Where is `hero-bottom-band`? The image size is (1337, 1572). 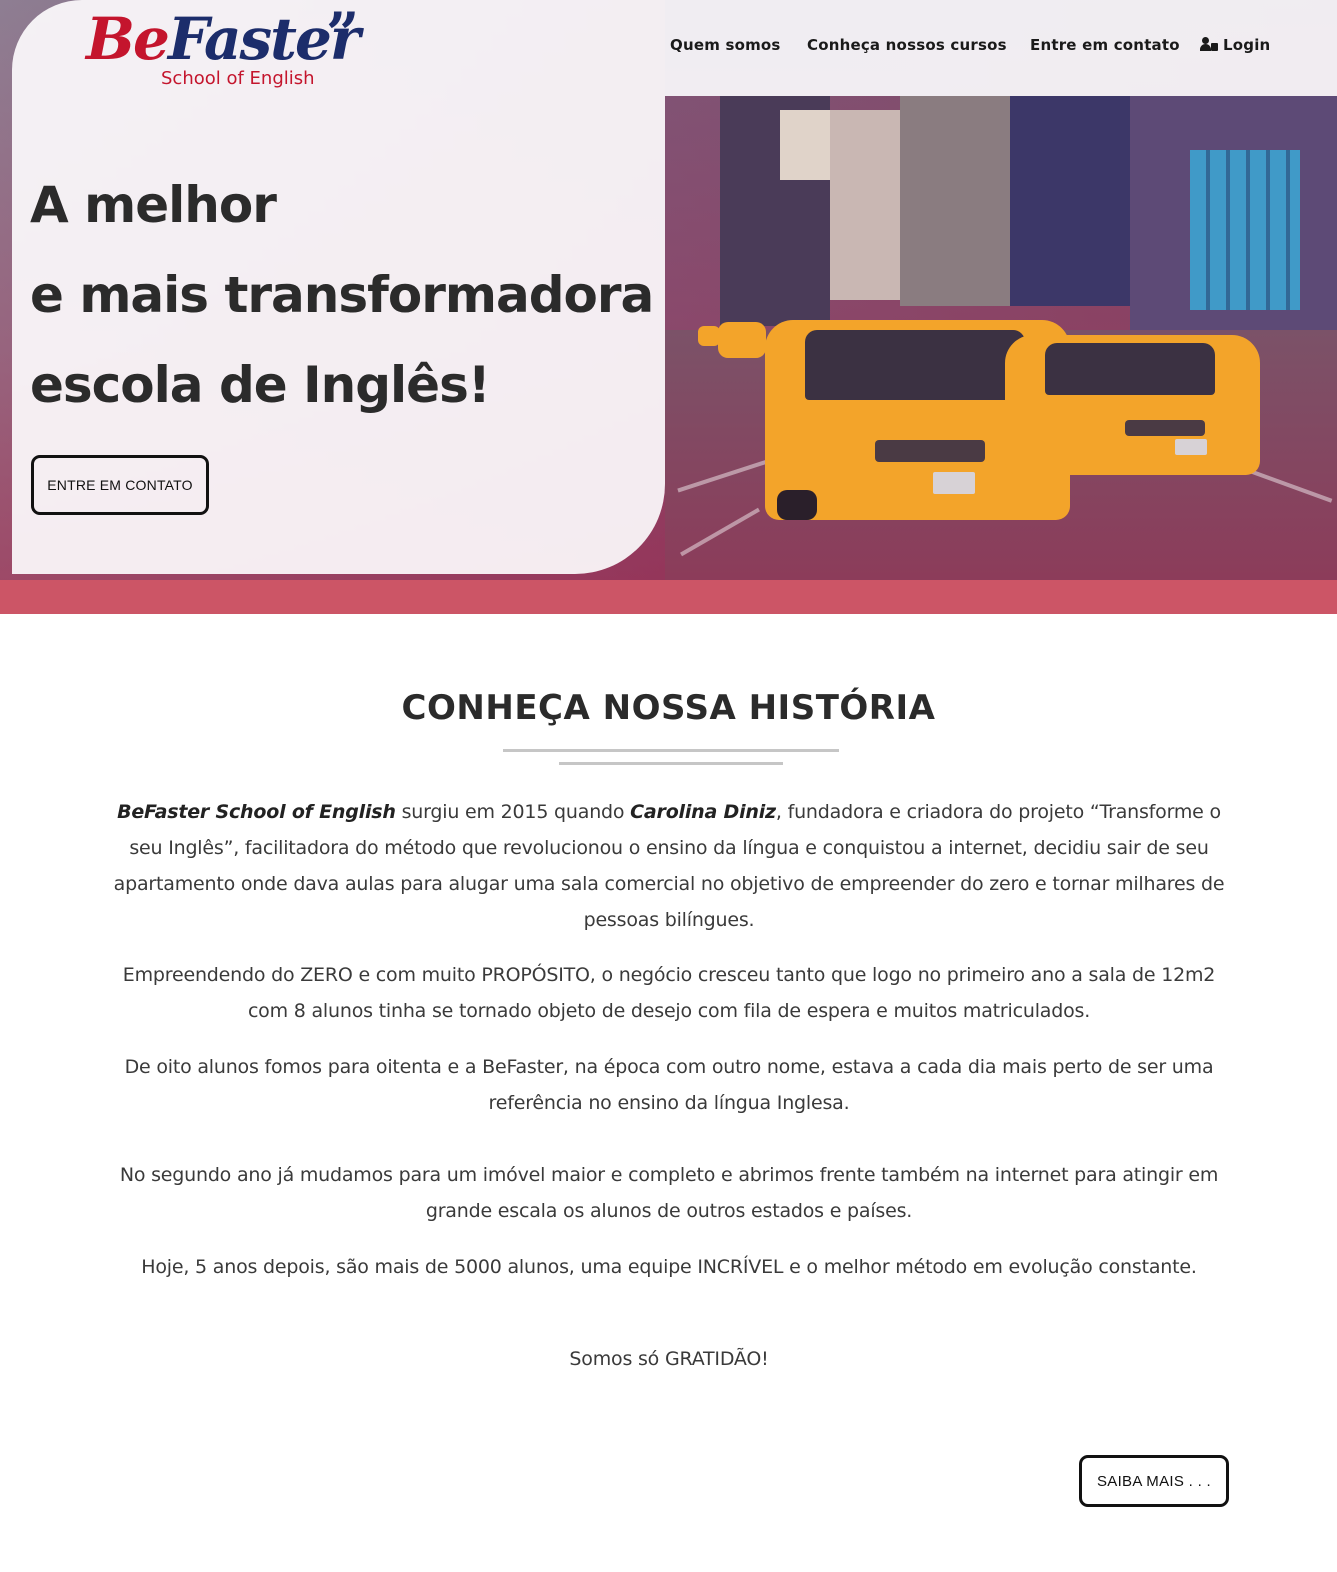
hero-bottom-band is located at coordinates (668, 597).